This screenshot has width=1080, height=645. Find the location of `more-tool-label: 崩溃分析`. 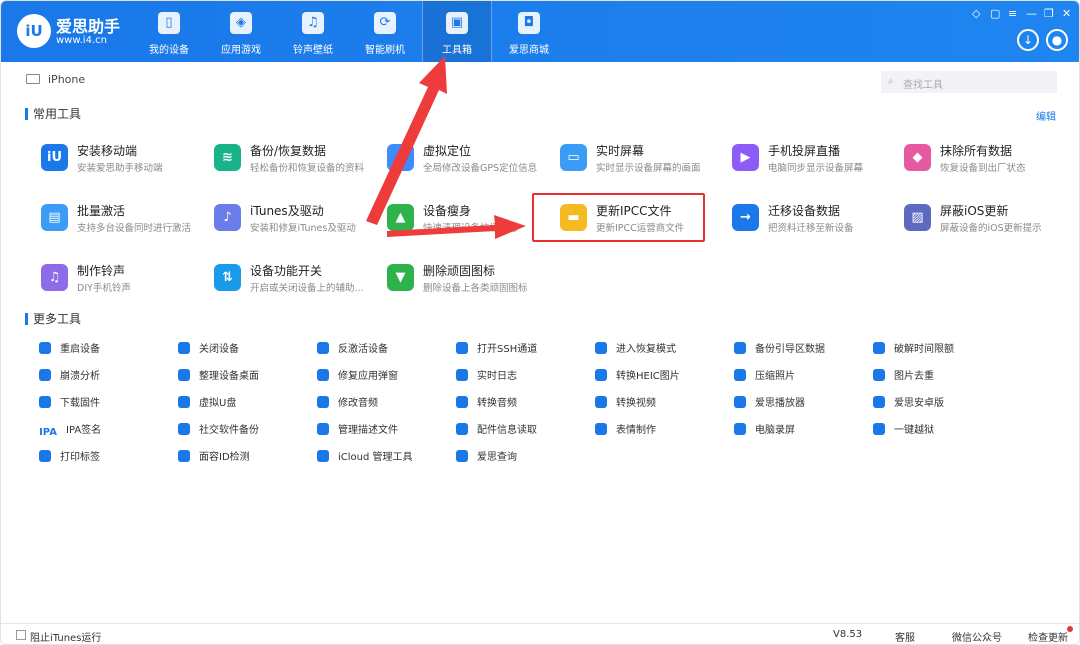

more-tool-label: 崩溃分析 is located at coordinates (80, 376).